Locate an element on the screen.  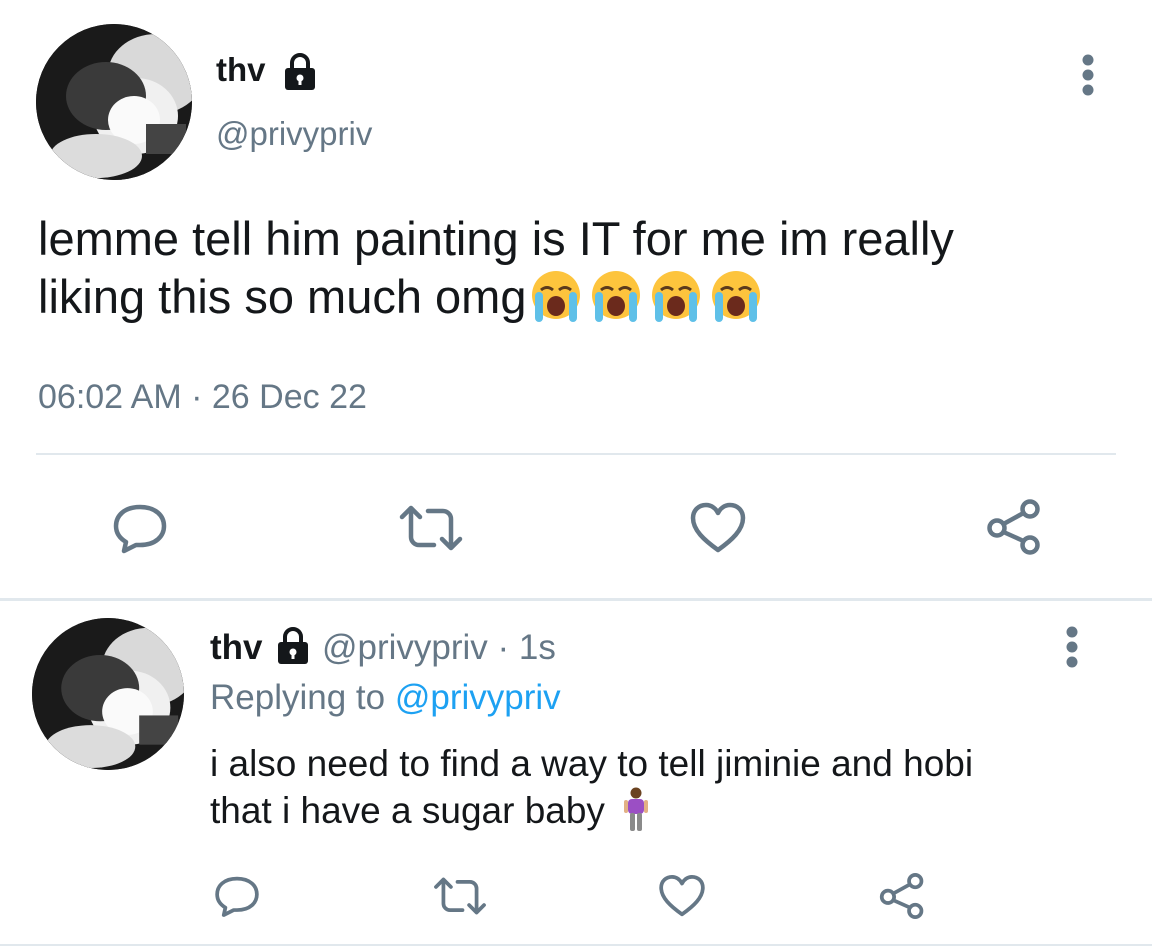
crying-emoji-group is located at coordinates (646, 296).